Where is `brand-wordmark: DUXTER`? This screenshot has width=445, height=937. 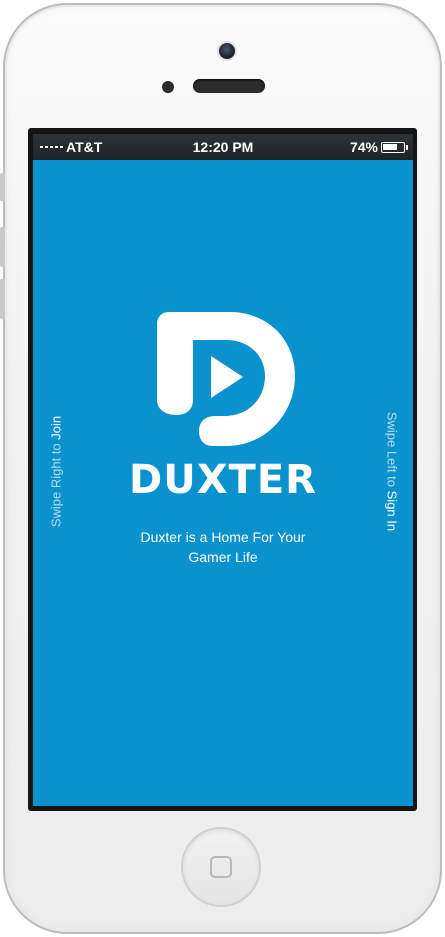
brand-wordmark: DUXTER is located at coordinates (223, 480).